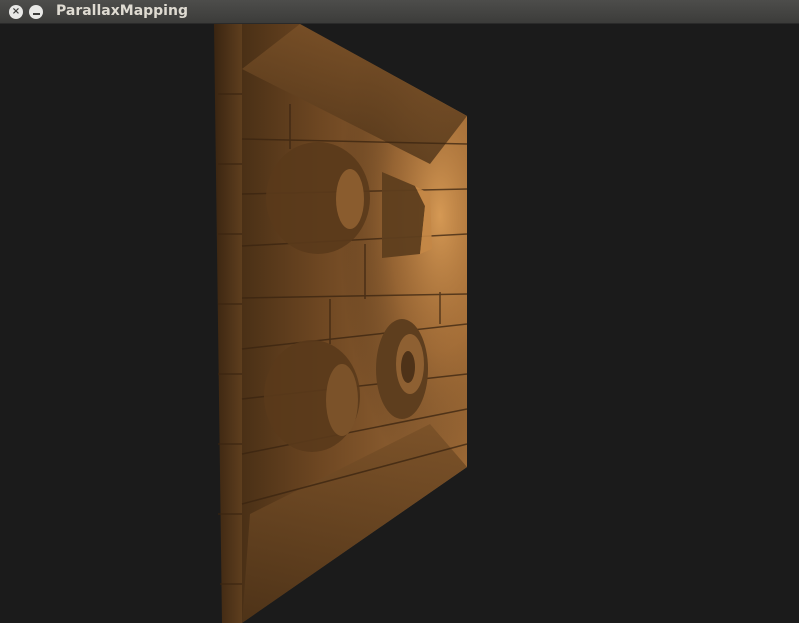 The image size is (799, 623). What do you see at coordinates (122, 11) in the screenshot?
I see `window-title: ParallaxMapping` at bounding box center [122, 11].